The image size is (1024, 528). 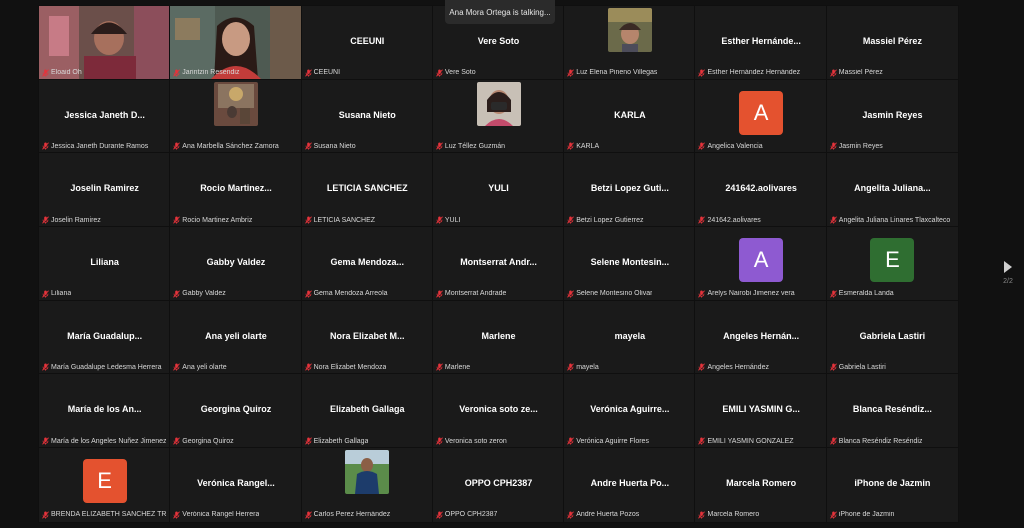 I want to click on participant-tile: Rocio Martinez... Rocio Martinez Ambriz, so click(x=236, y=190).